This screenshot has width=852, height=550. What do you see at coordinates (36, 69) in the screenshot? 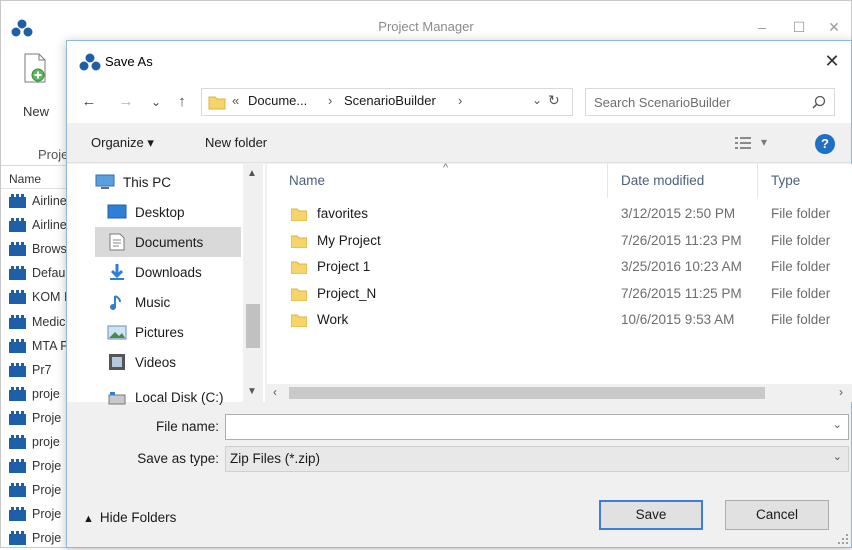
I see `new-project-icon` at bounding box center [36, 69].